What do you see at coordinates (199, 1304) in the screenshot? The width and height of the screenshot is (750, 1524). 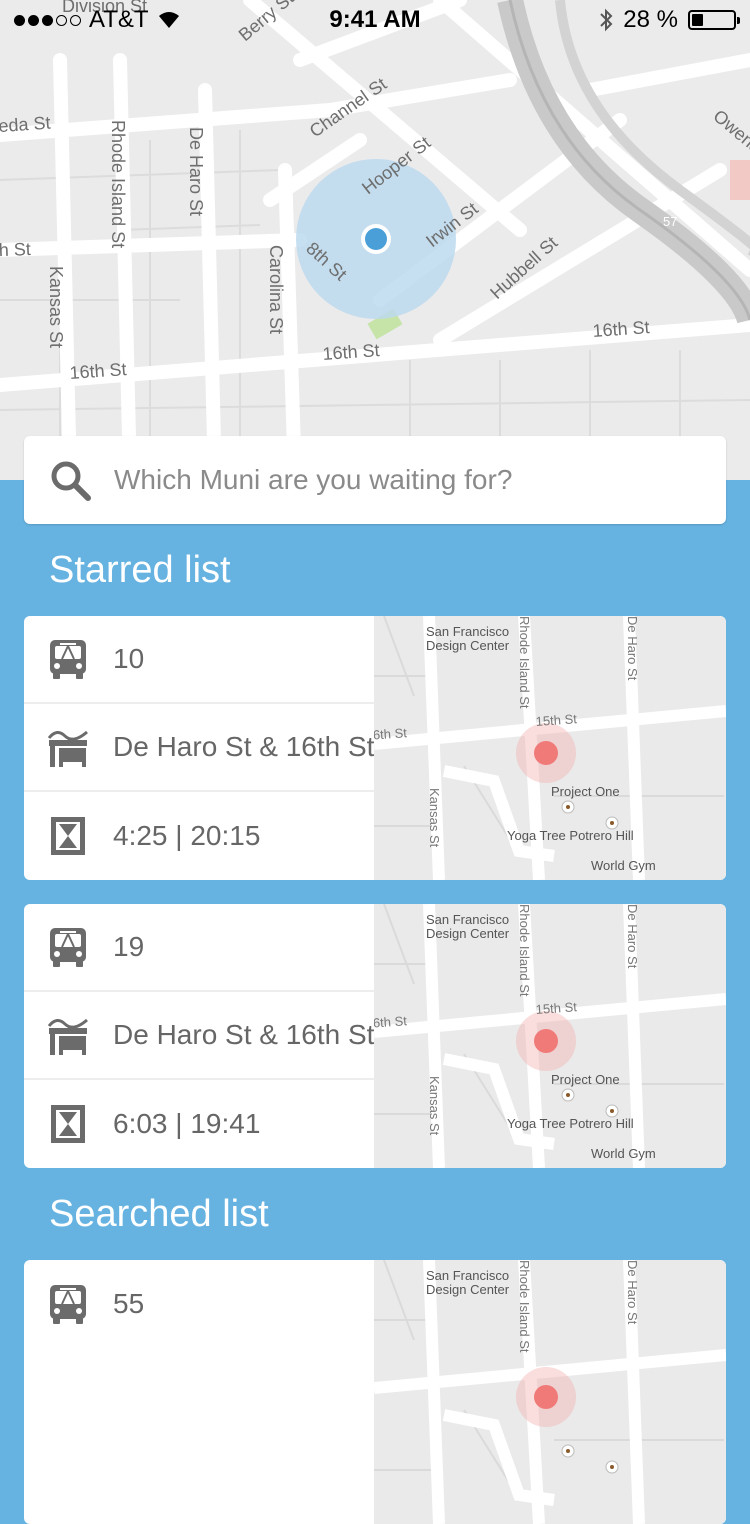 I see `route-row: 55` at bounding box center [199, 1304].